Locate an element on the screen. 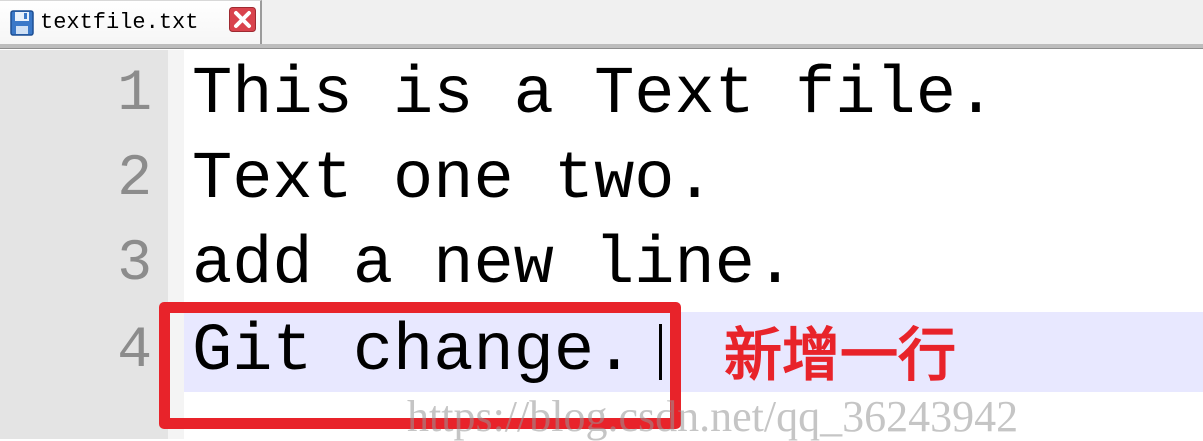  tab-textfile: textfile.txt is located at coordinates (131, 22).